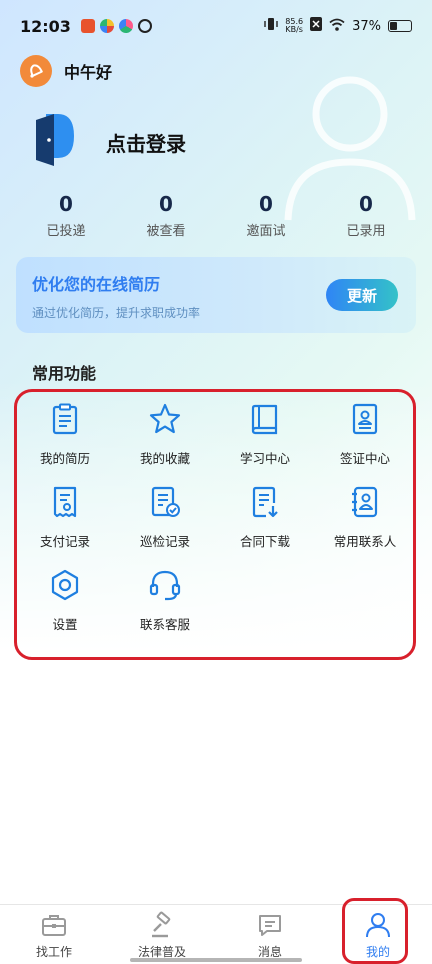 The height and width of the screenshot is (964, 432). Describe the element at coordinates (265, 522) in the screenshot. I see `func-contract-download: 合同下载` at that location.